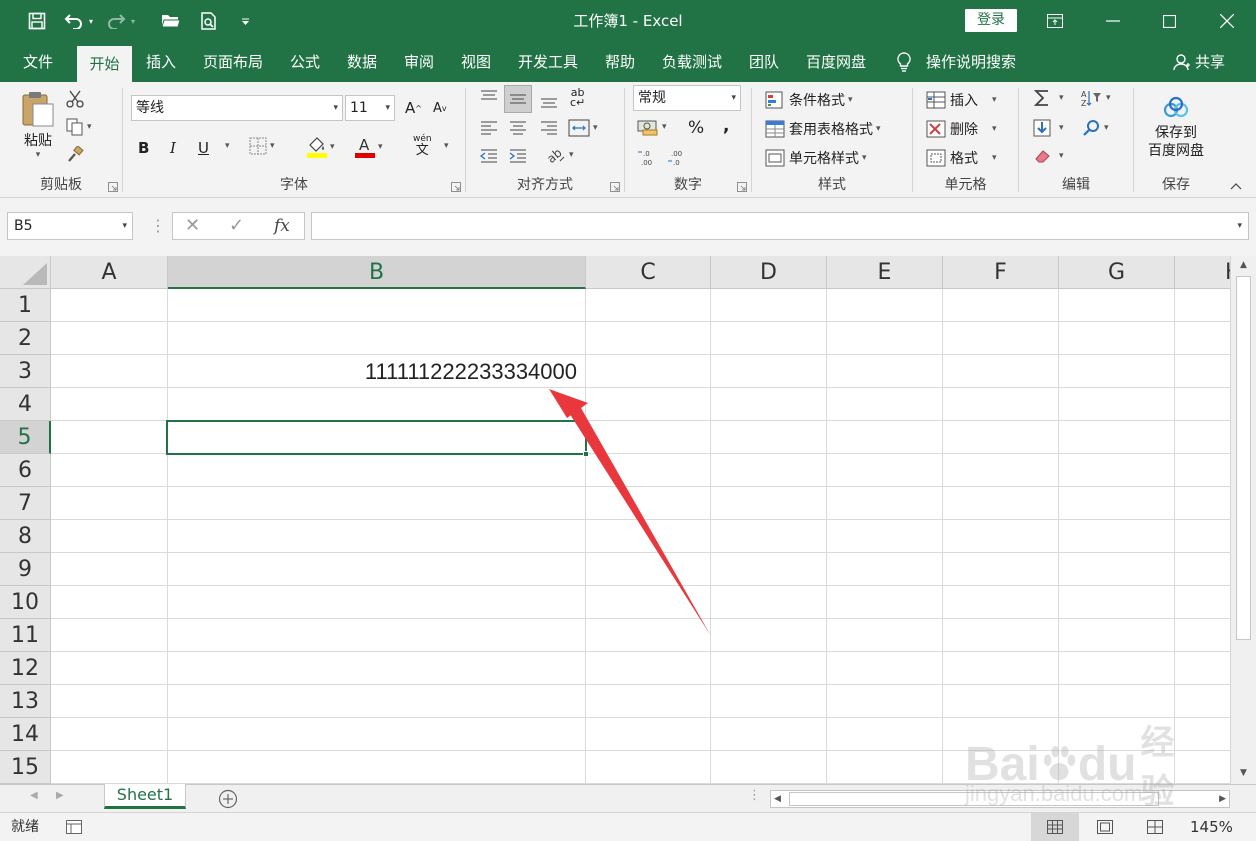  What do you see at coordinates (74, 827) in the screenshot?
I see `macro-record-icon` at bounding box center [74, 827].